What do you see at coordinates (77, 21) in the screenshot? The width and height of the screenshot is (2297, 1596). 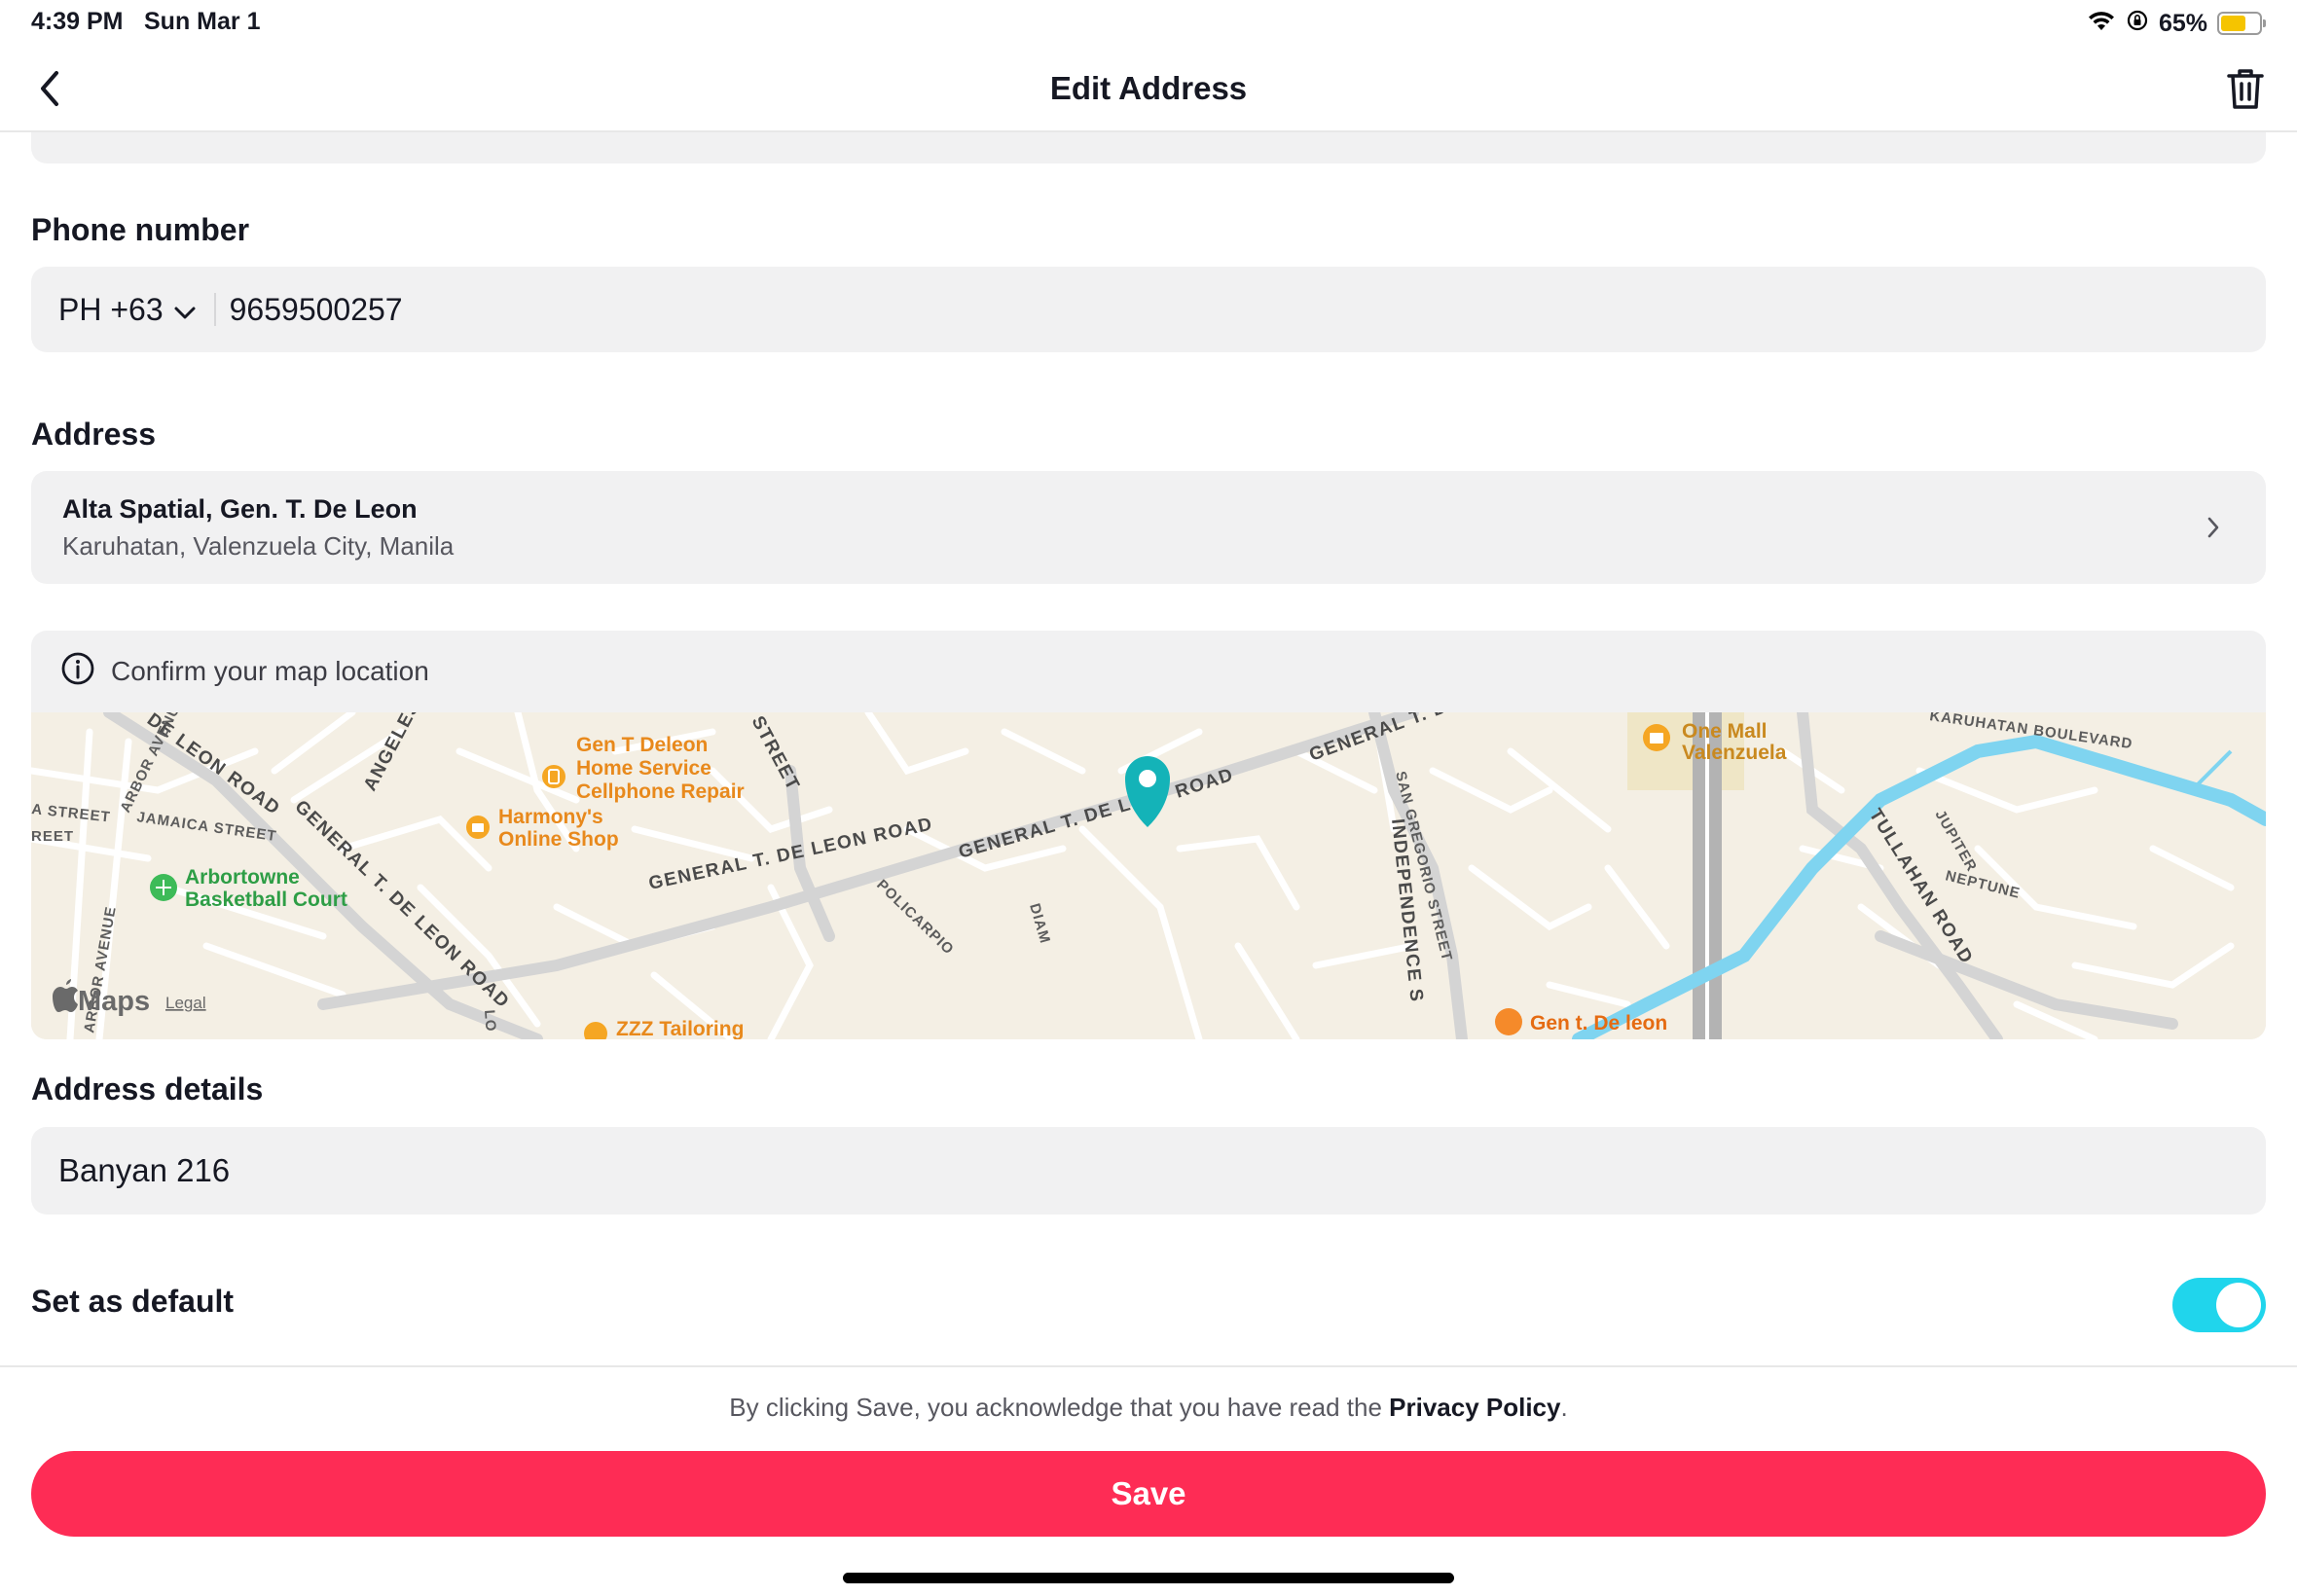 I see `status-time: 4:39 PM` at bounding box center [77, 21].